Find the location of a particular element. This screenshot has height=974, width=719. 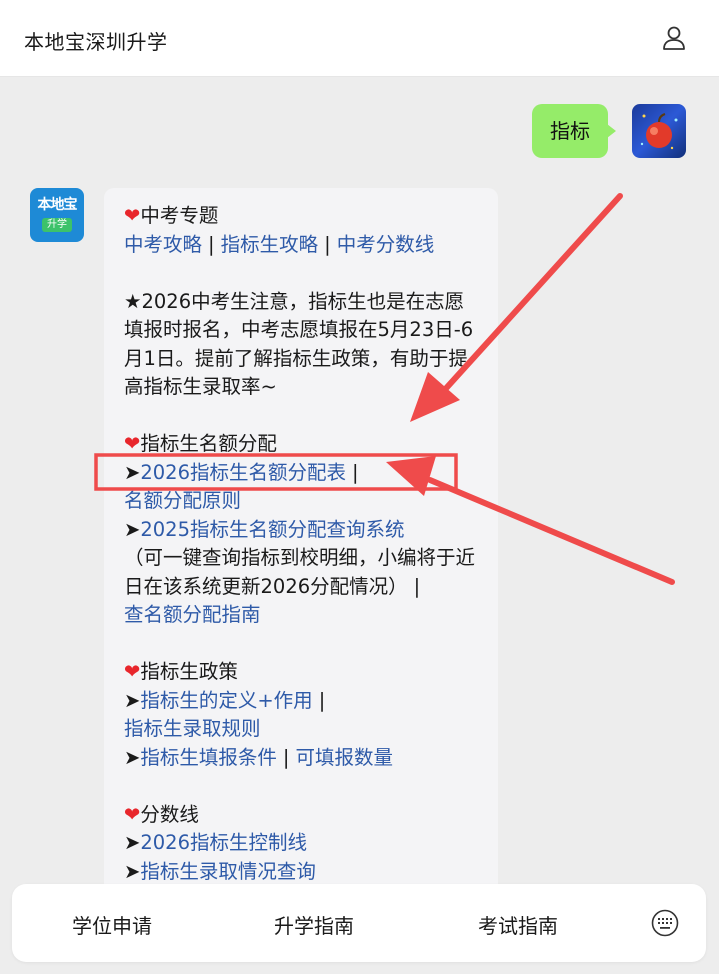

bot-avatar: 本地宝 升学 is located at coordinates (57, 215).